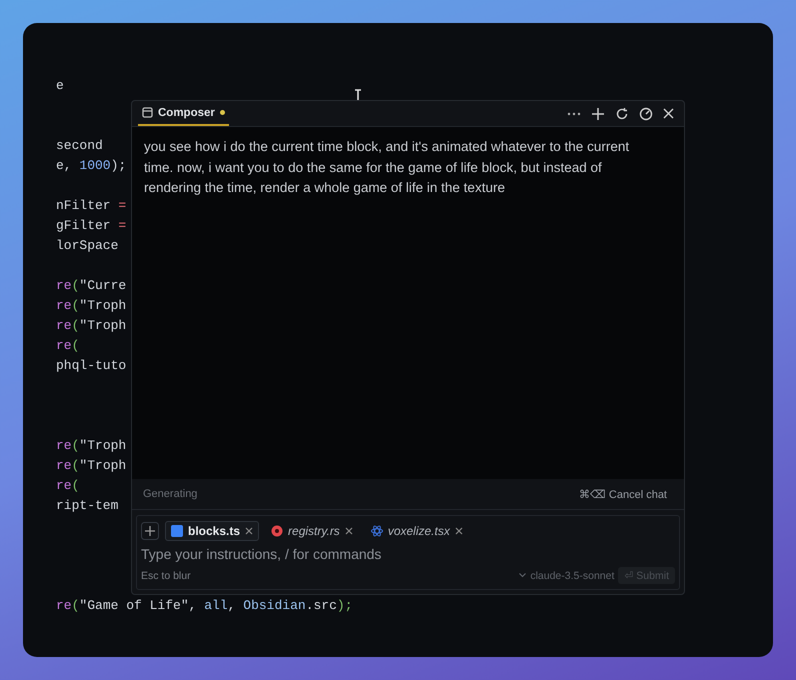  I want to click on code-line: nFilter =, so click(91, 206).